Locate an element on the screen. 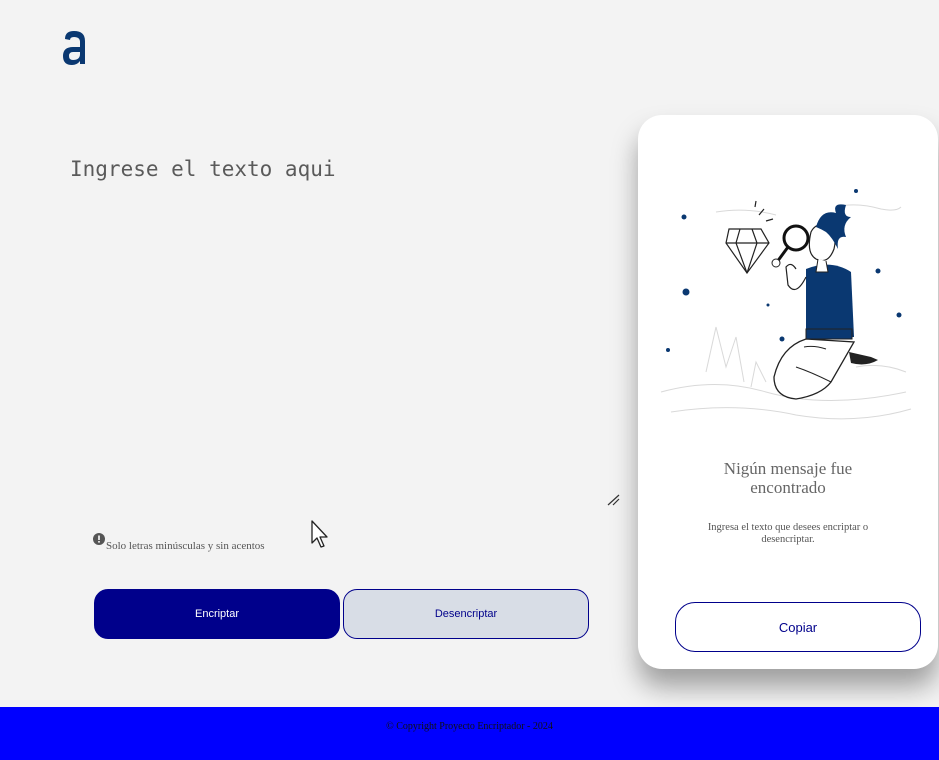 The height and width of the screenshot is (760, 939). hint-text: Solo letras minúsculas y sin acentos is located at coordinates (185, 546).